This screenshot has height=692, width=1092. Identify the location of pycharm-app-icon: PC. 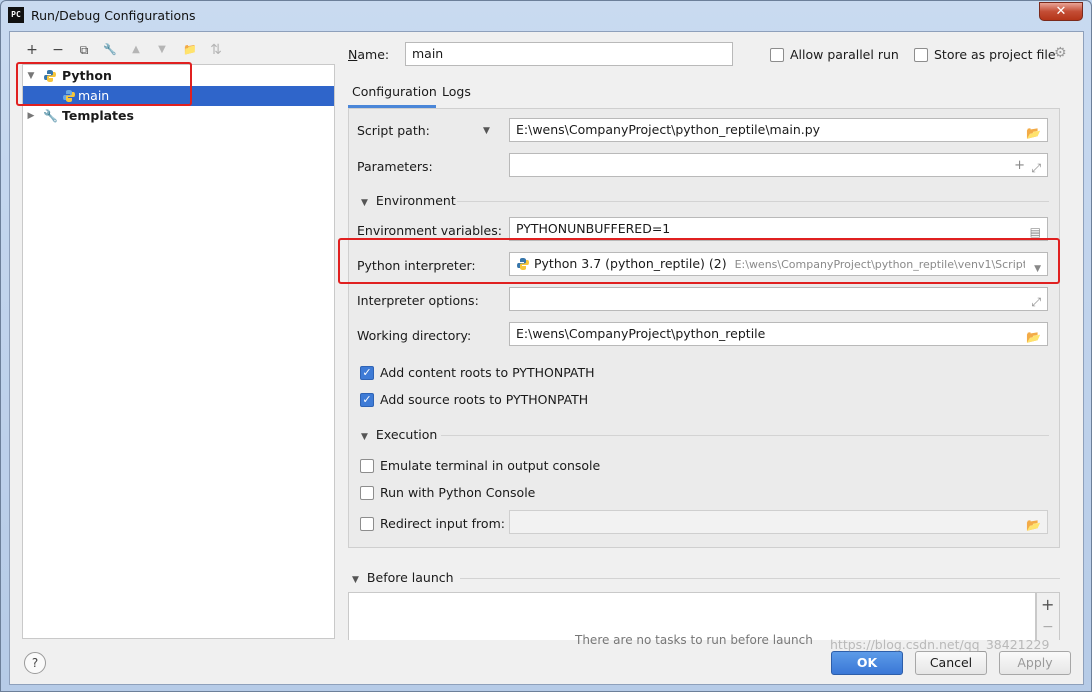
(16, 15).